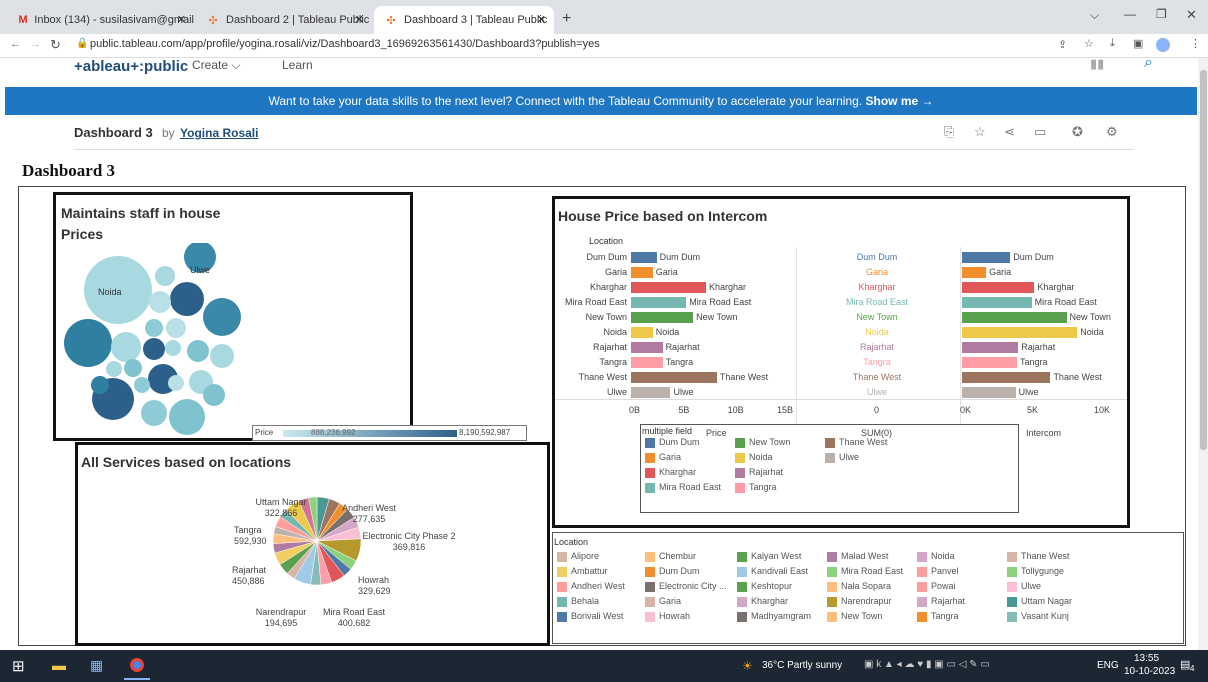 The width and height of the screenshot is (1208, 682). I want to click on tab-dashboard-3: ✣ Dashboard 3 | Tableau Public ✕, so click(464, 20).